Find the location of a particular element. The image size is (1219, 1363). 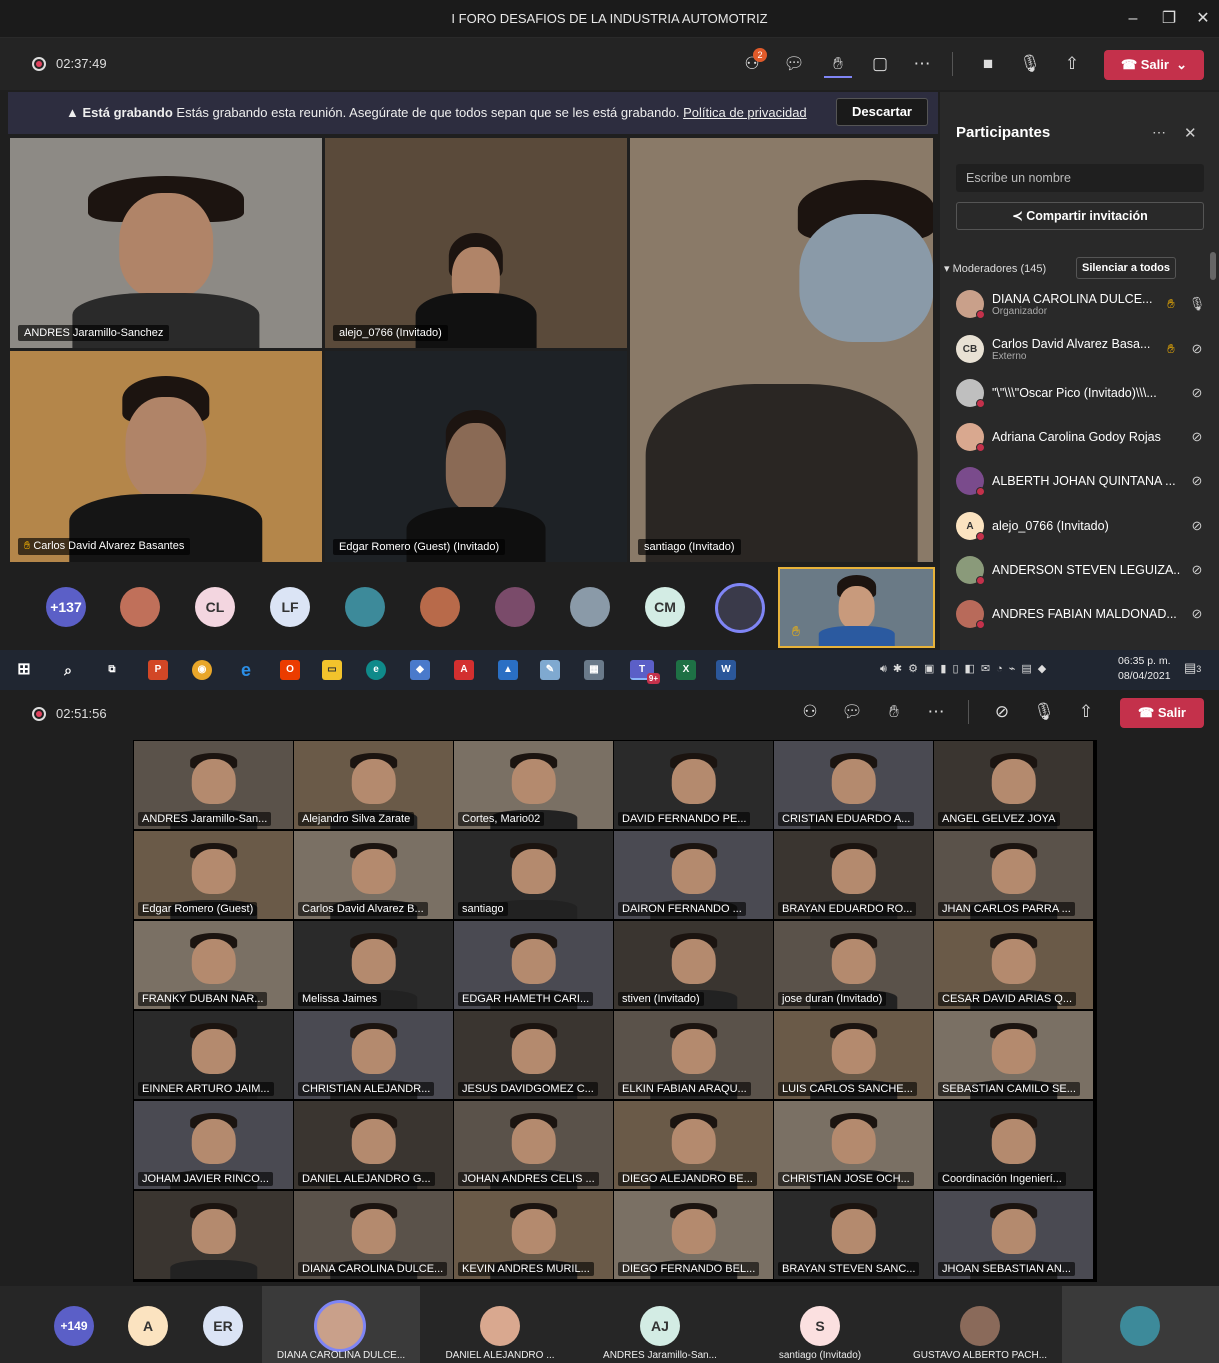

system-tray-icons: 🔊︎✱⚙▣▮▯◧✉◔⌁▤◆ is located at coordinates (966, 669).